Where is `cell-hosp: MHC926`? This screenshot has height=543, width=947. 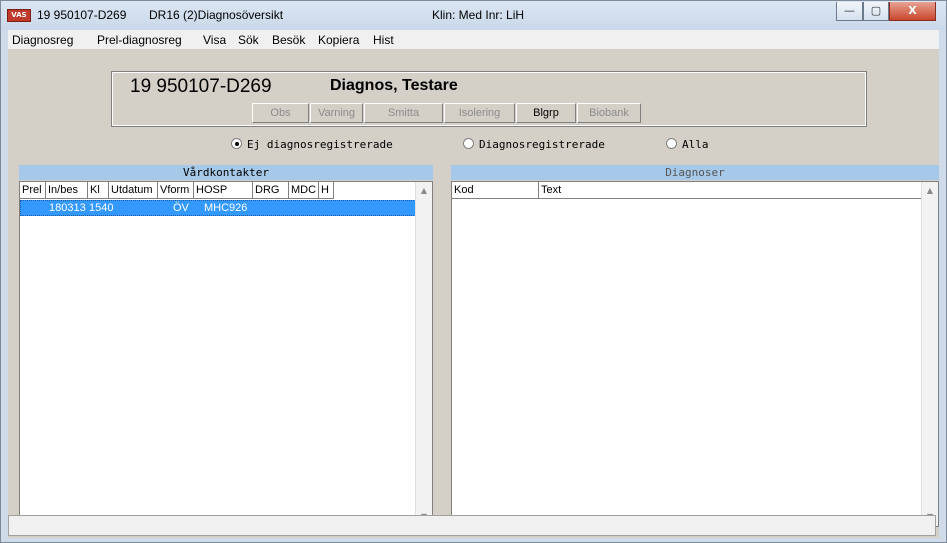
cell-hosp: MHC926 is located at coordinates (226, 208).